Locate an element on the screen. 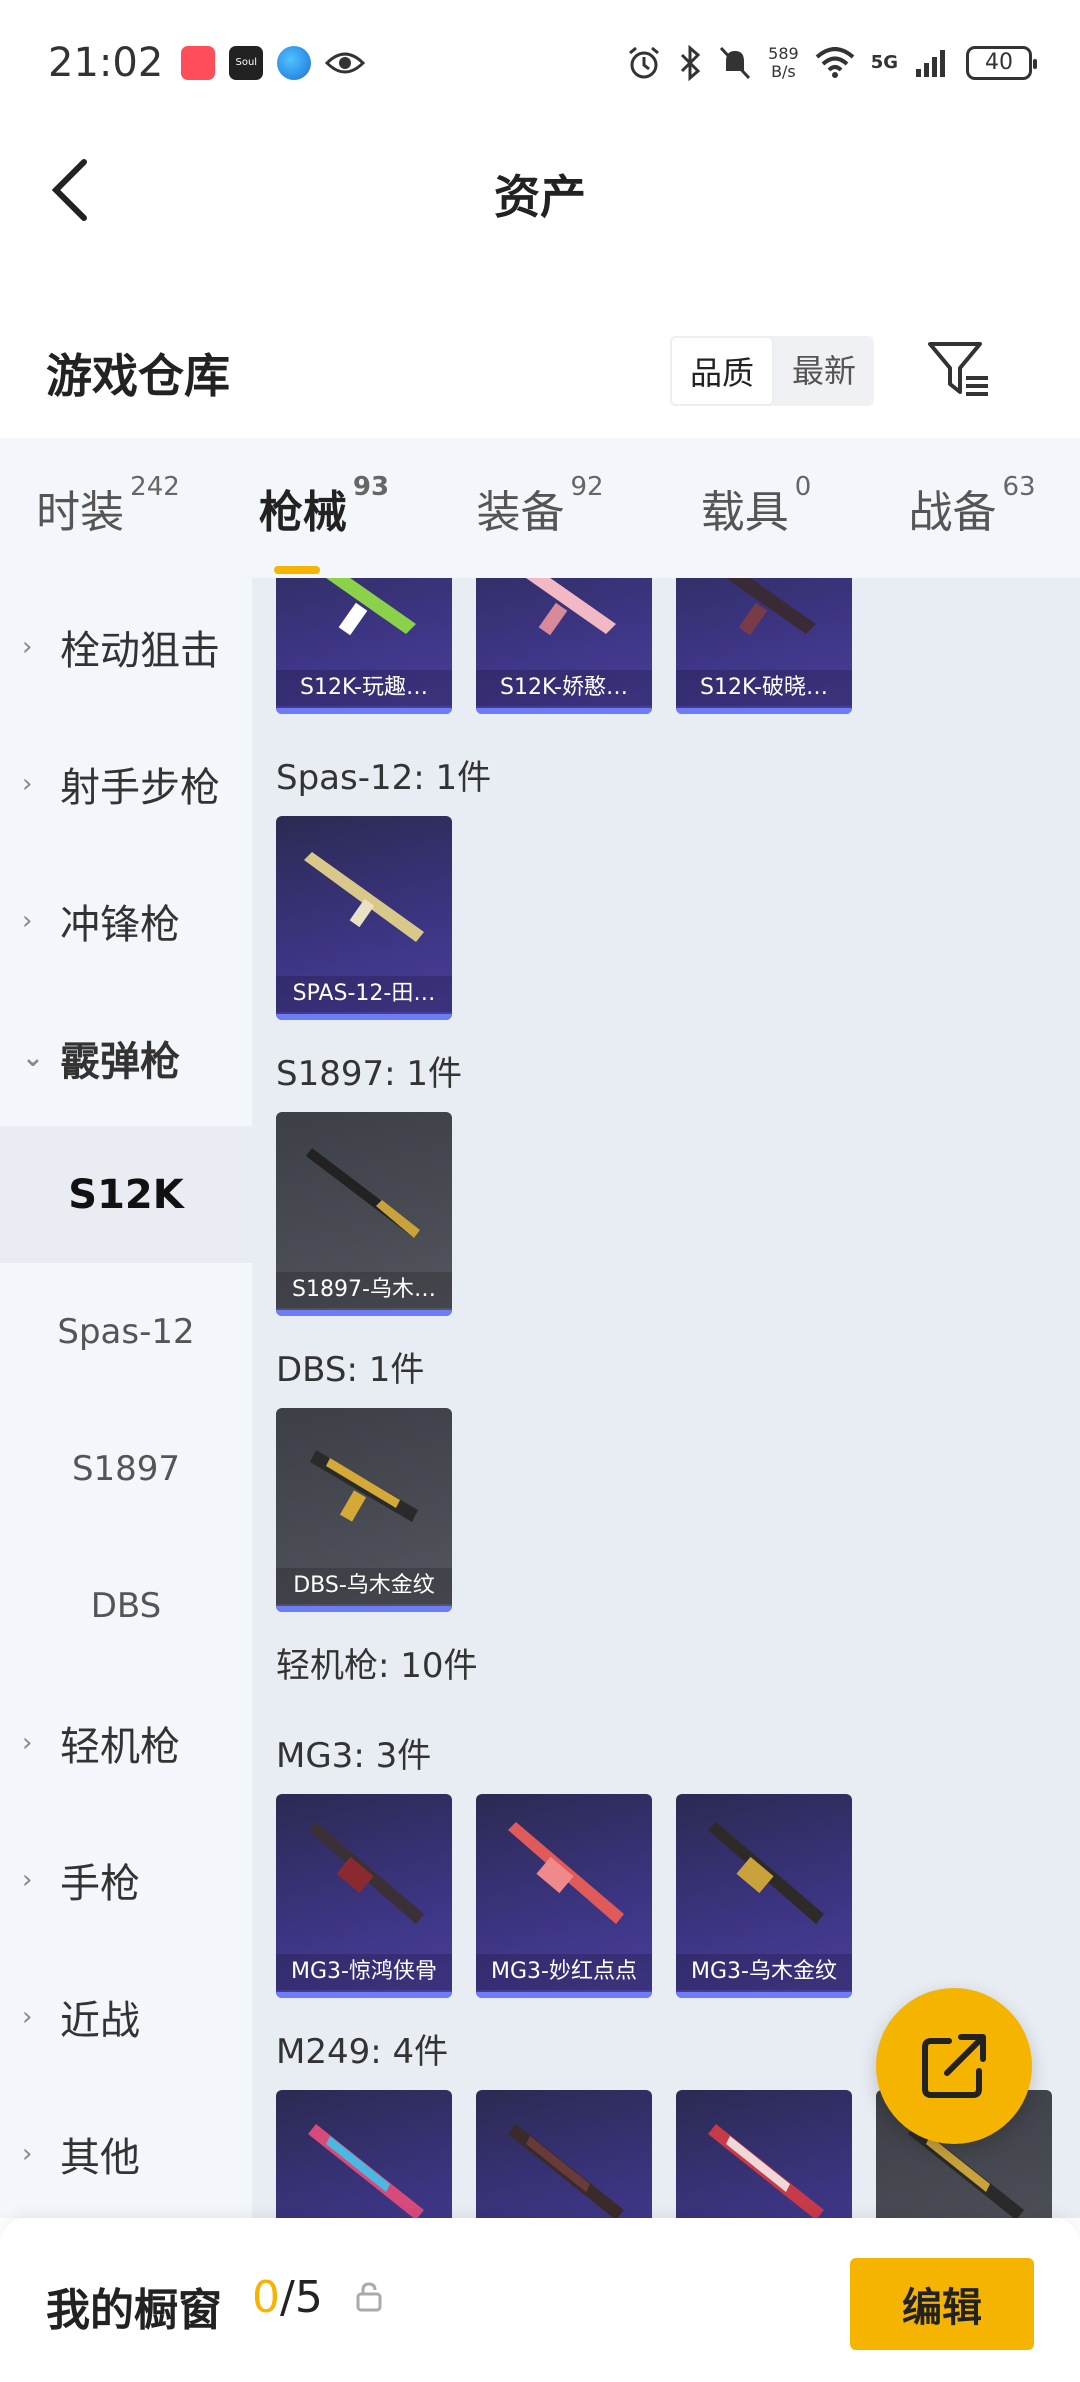 The height and width of the screenshot is (2382, 1080). tab-fashion: 时装 242 is located at coordinates (108, 506).